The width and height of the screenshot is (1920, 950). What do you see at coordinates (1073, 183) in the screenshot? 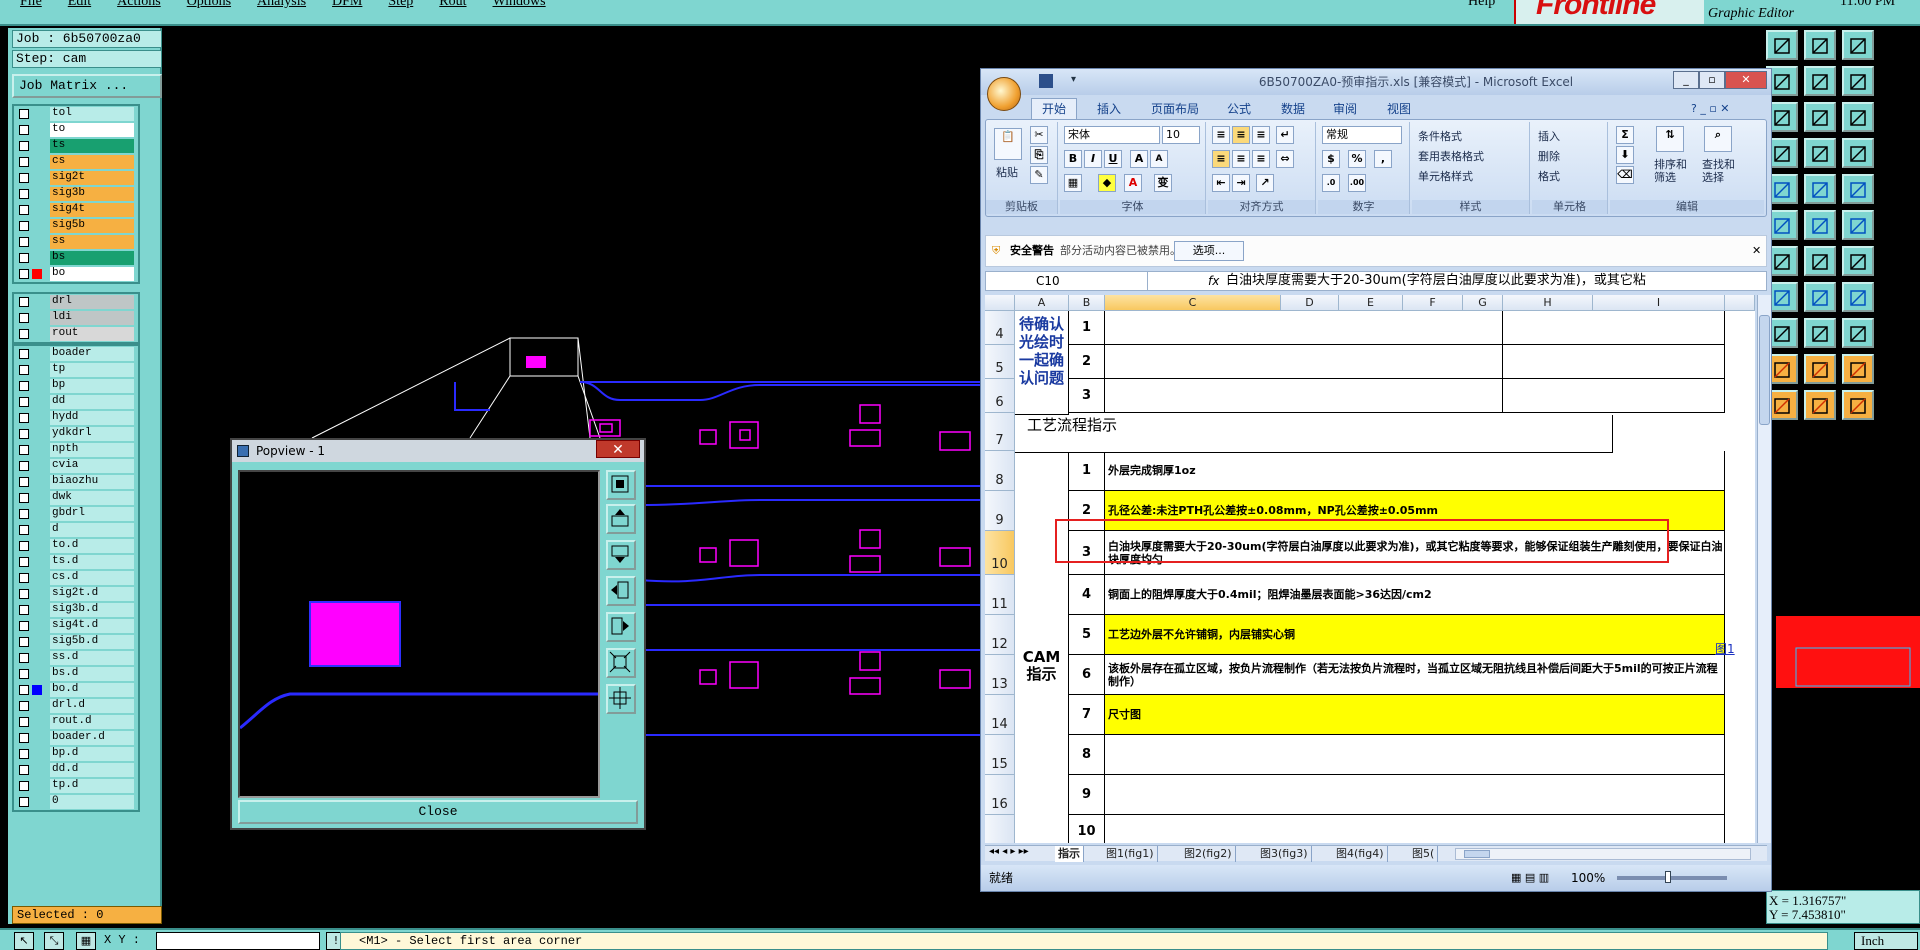
I see `borders-icon: ▦` at bounding box center [1073, 183].